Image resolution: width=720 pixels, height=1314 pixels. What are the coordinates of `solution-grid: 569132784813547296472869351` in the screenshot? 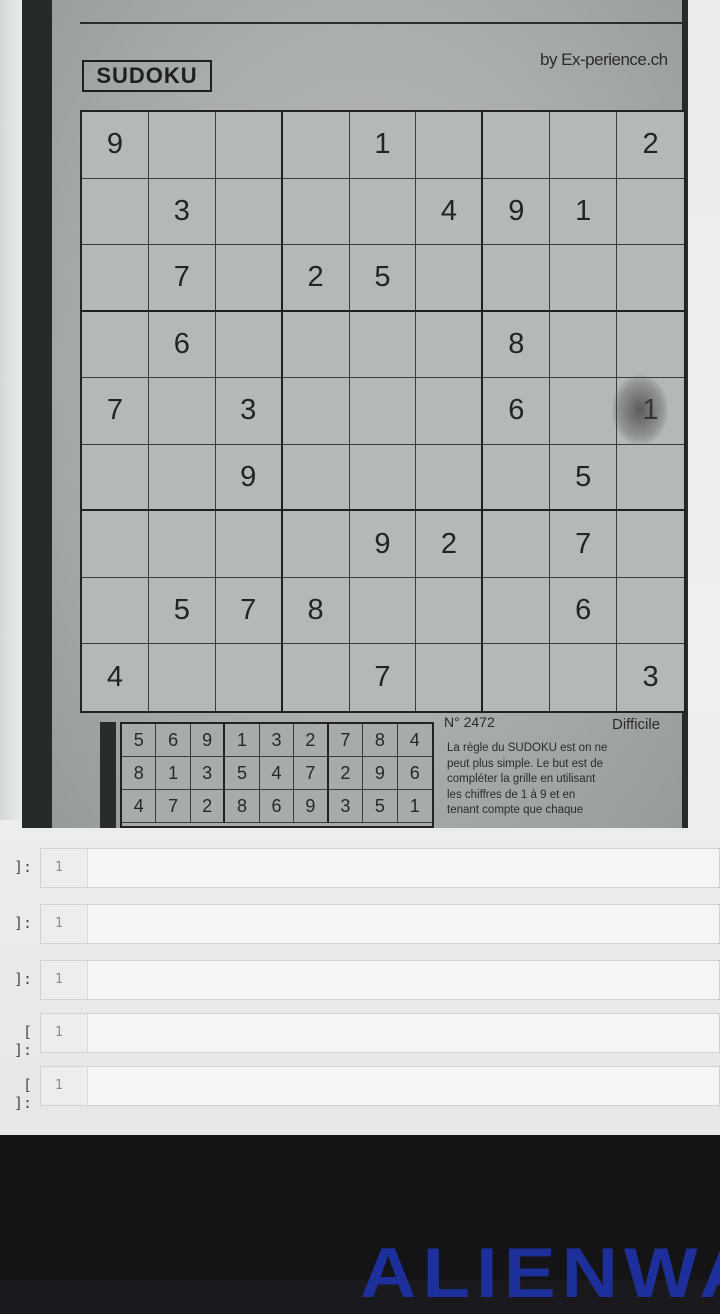 It's located at (277, 775).